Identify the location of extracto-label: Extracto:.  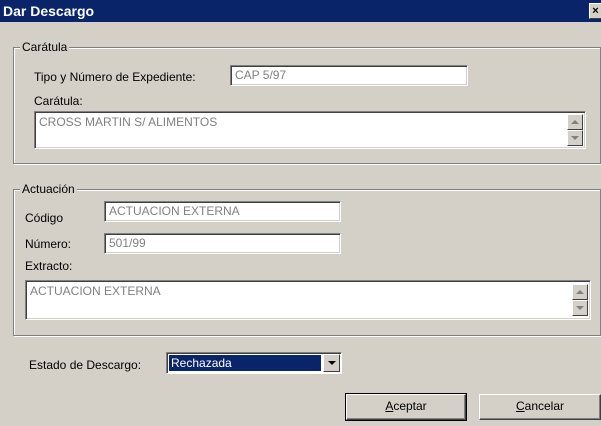
(49, 266).